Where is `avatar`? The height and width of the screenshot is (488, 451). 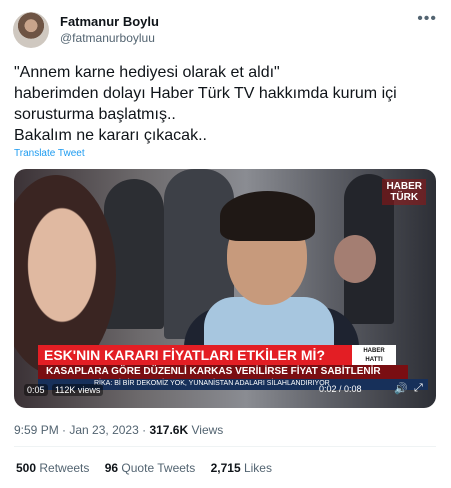
avatar is located at coordinates (31, 30).